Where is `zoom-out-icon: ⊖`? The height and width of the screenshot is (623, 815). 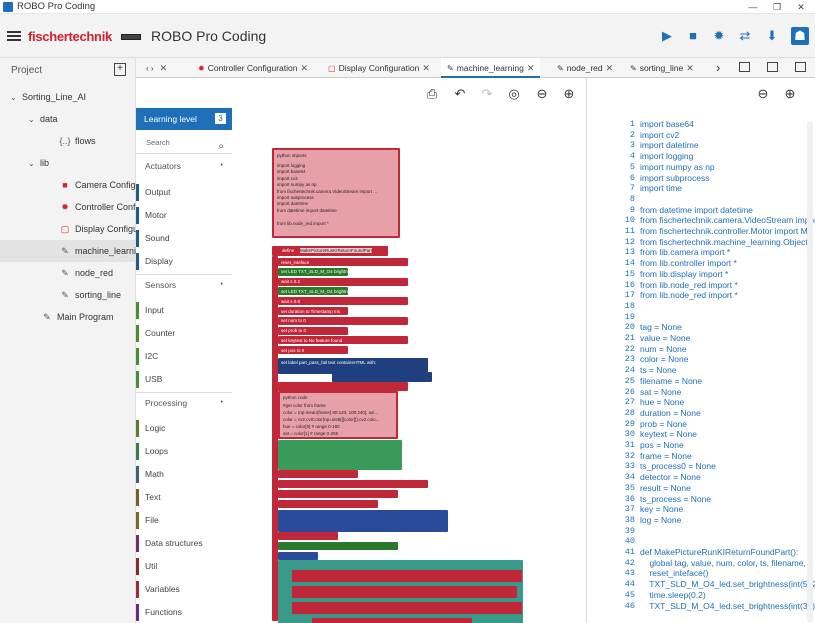 zoom-out-icon: ⊖ is located at coordinates (542, 94).